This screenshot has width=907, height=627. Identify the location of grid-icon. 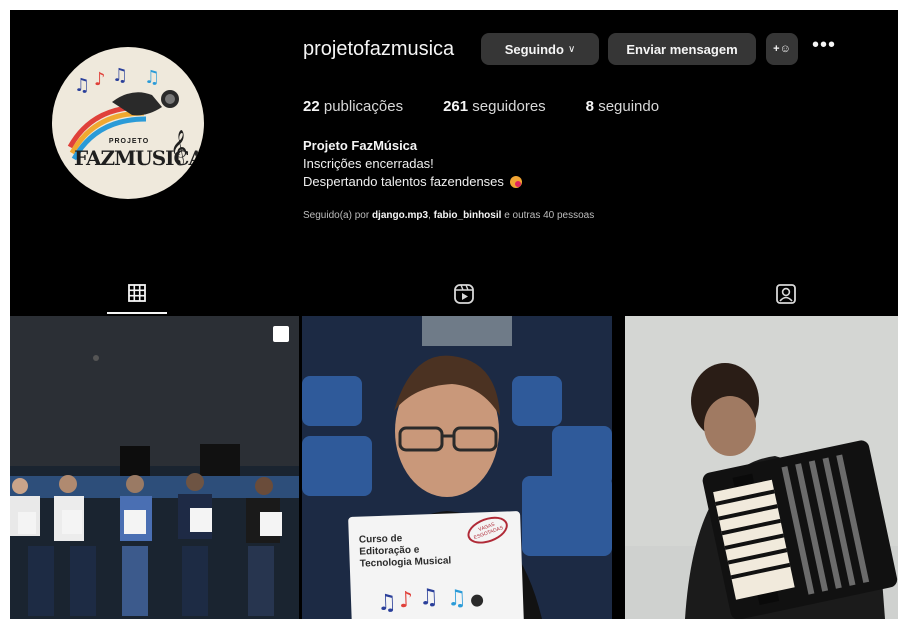
(137, 293).